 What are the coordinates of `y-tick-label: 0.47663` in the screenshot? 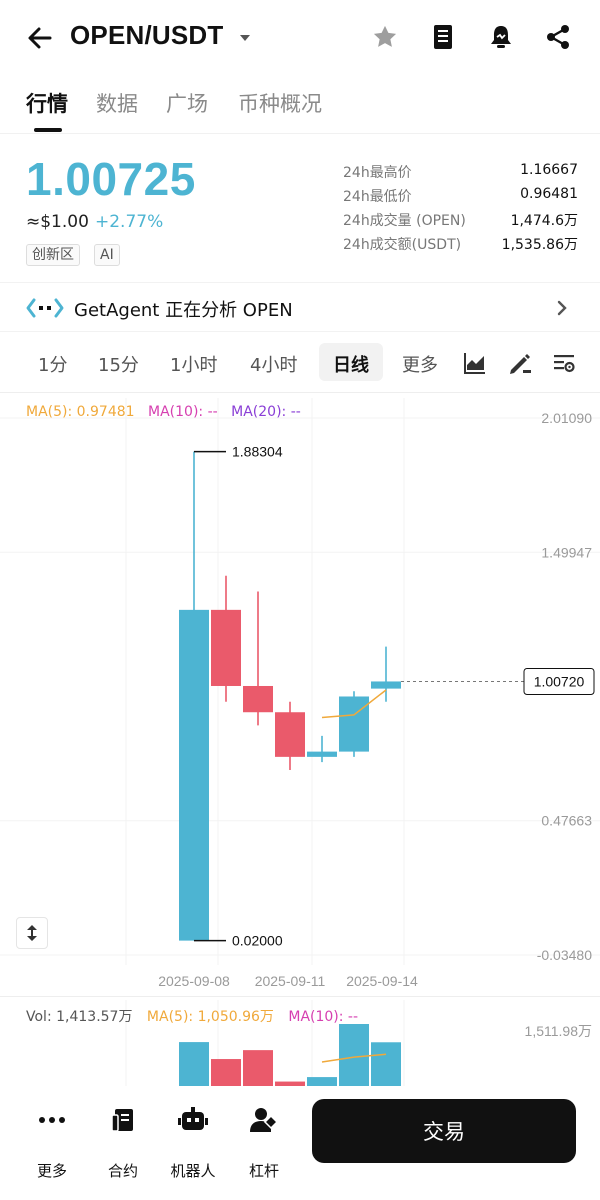 It's located at (566, 821).